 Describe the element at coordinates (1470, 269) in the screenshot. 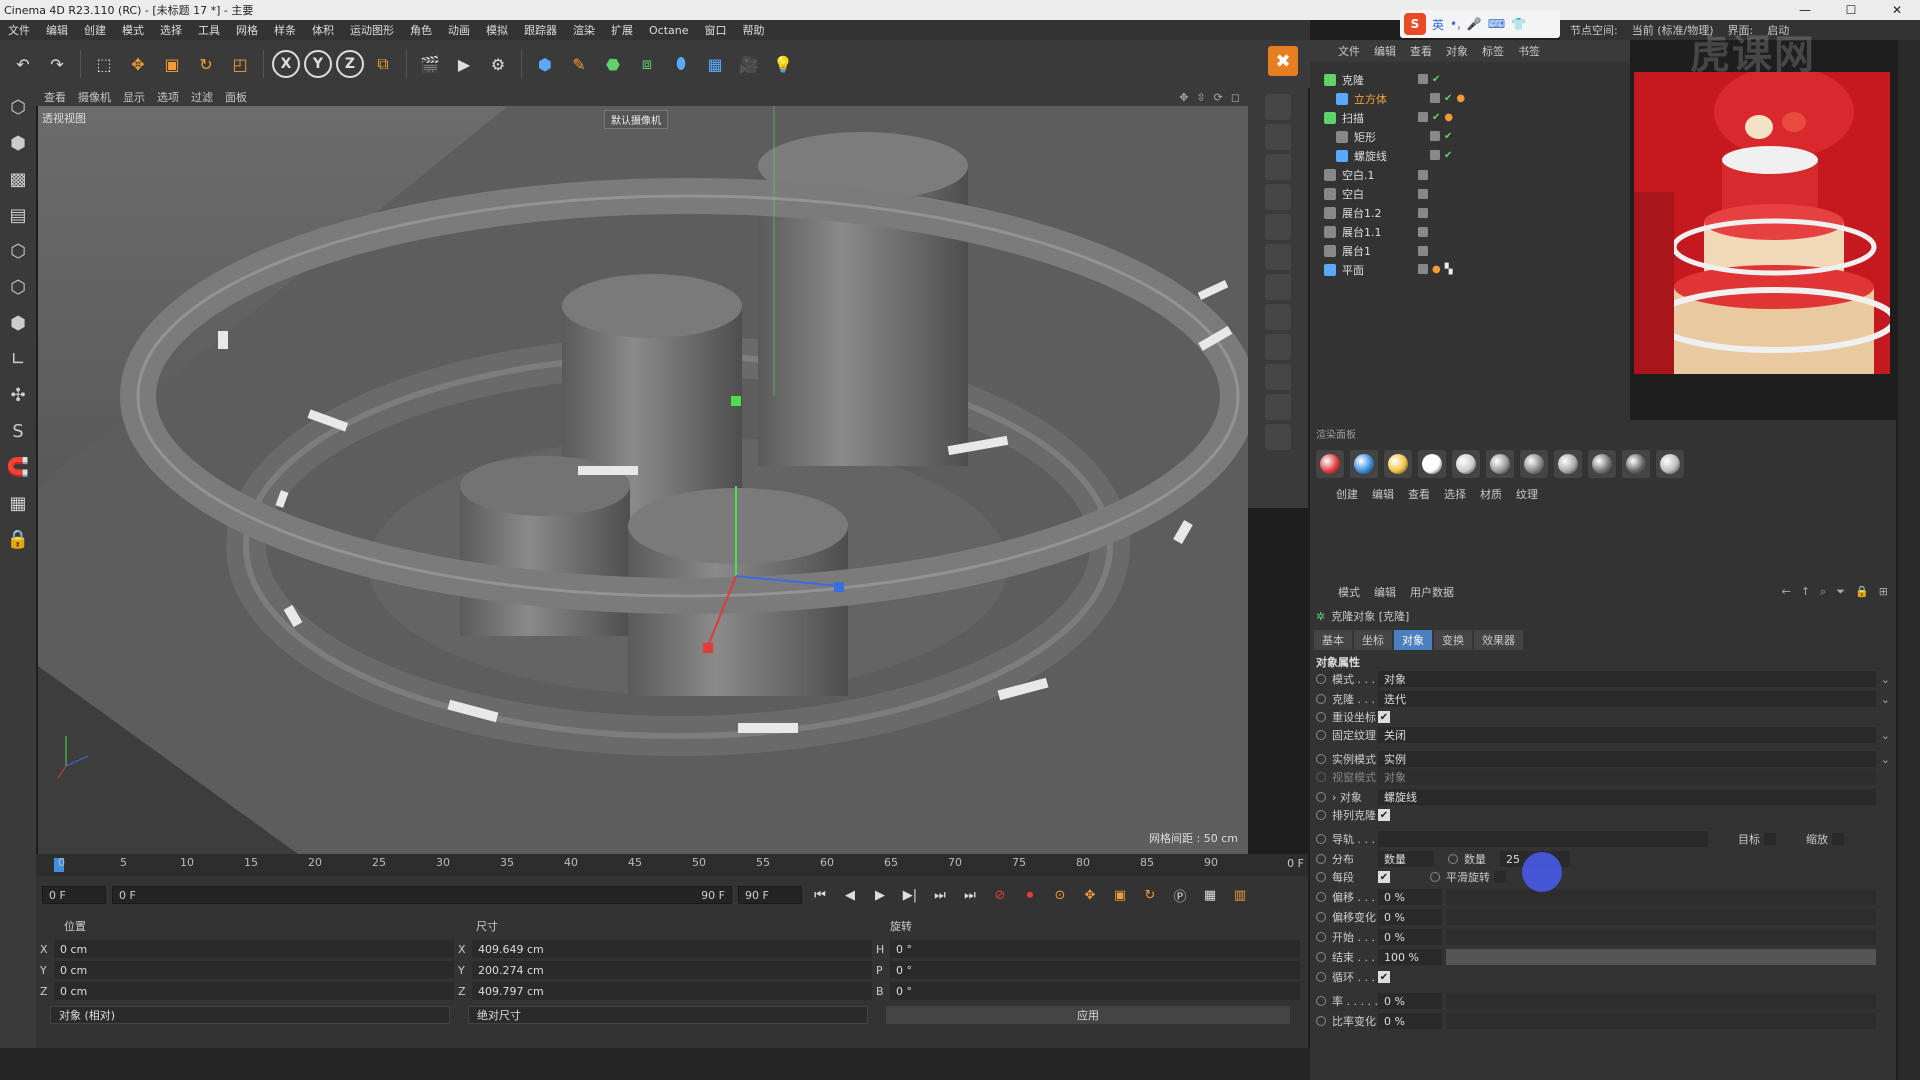

I see `object-row: 平面 ● ▚` at that location.